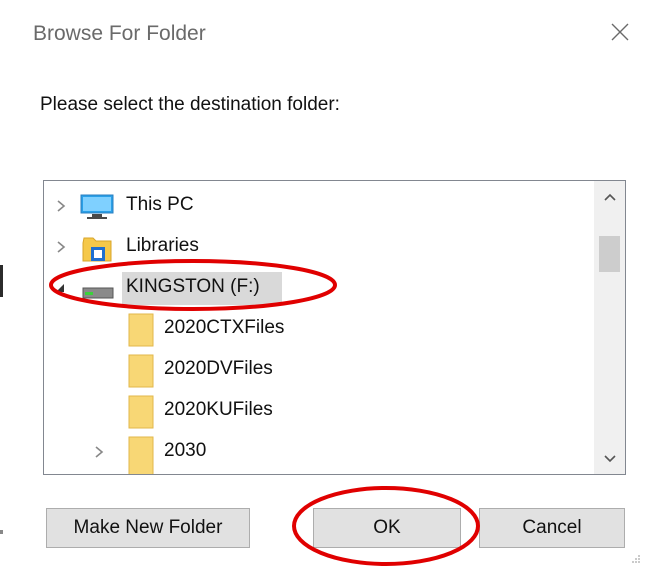 The height and width of the screenshot is (568, 645). I want to click on this-pc-icon, so click(97, 209).